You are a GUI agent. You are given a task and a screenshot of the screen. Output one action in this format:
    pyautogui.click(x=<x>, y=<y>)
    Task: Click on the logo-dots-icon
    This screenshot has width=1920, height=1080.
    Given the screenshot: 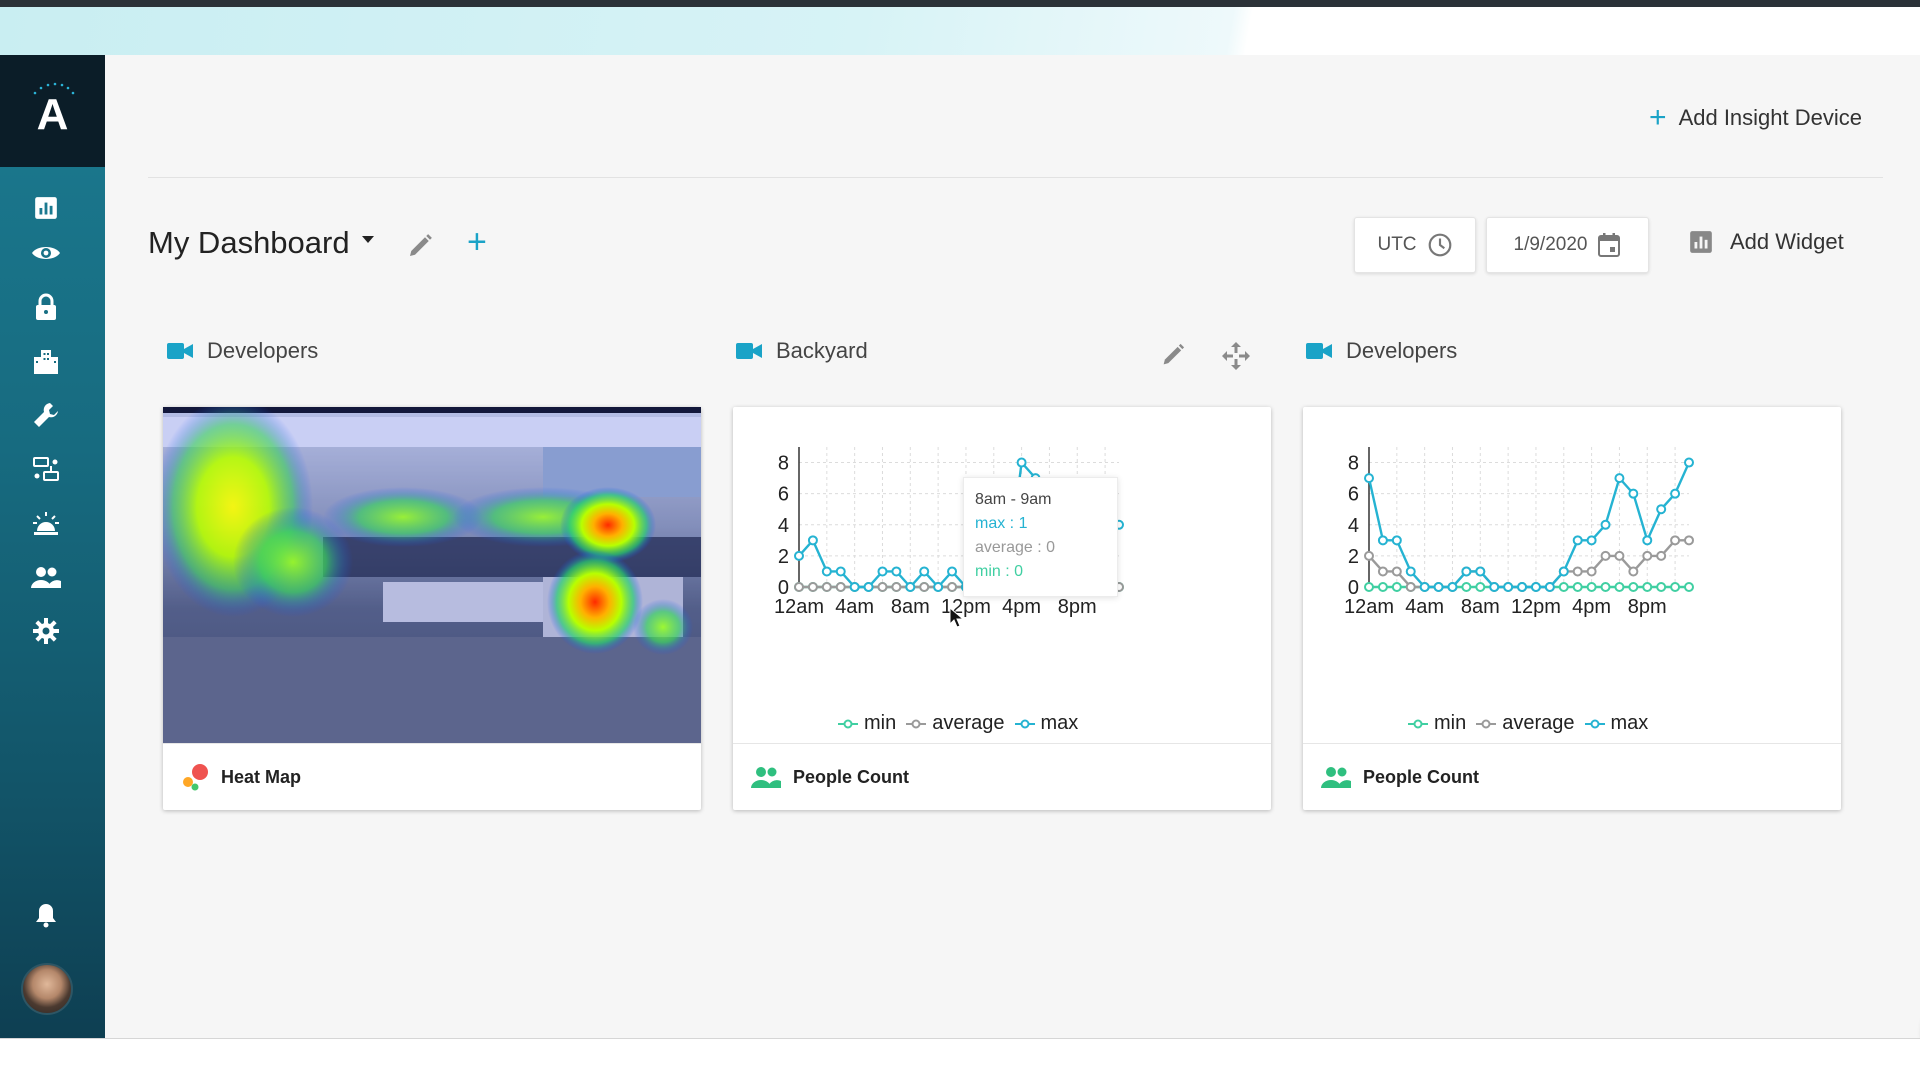 What is the action you would take?
    pyautogui.click(x=54, y=88)
    